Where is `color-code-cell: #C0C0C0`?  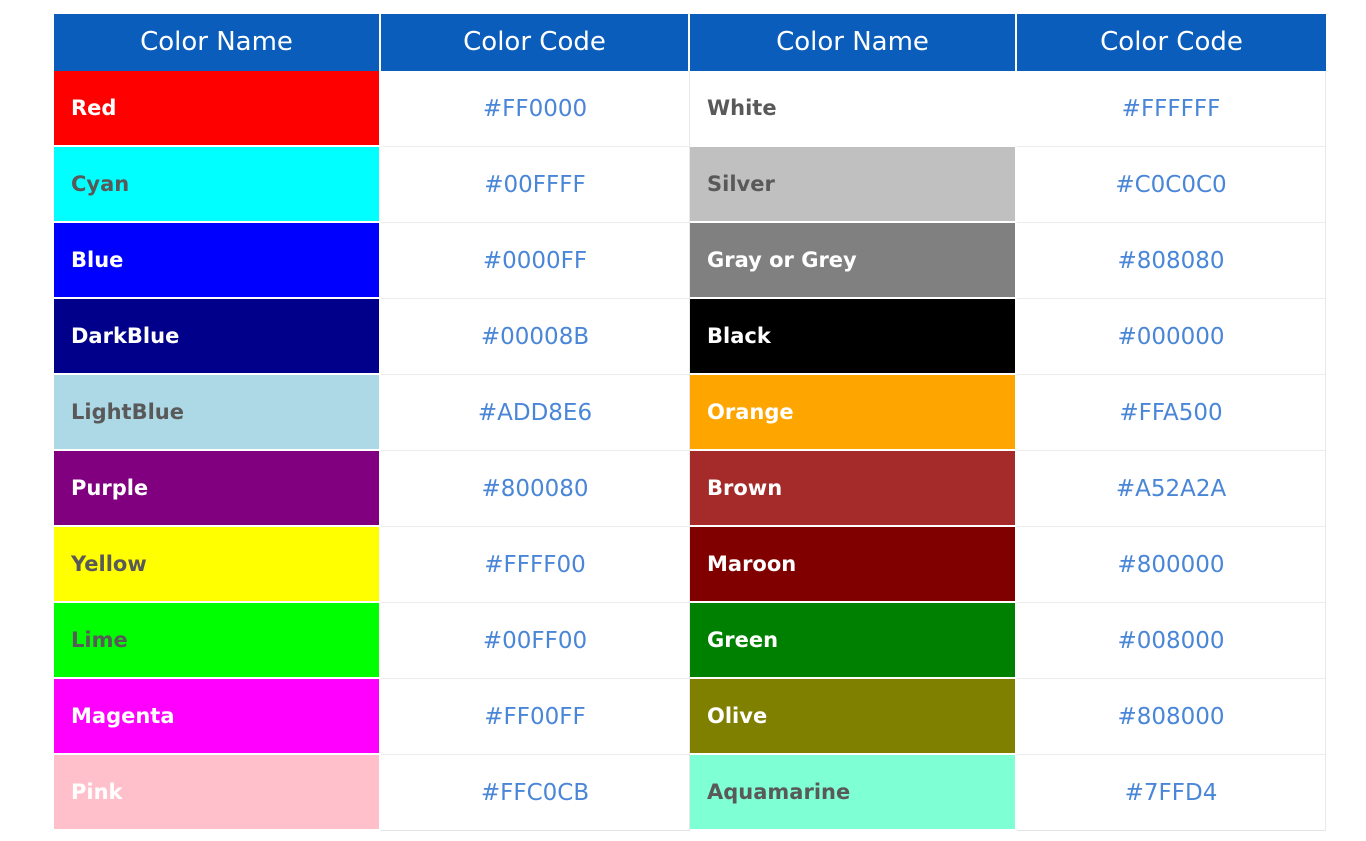 color-code-cell: #C0C0C0 is located at coordinates (1171, 185).